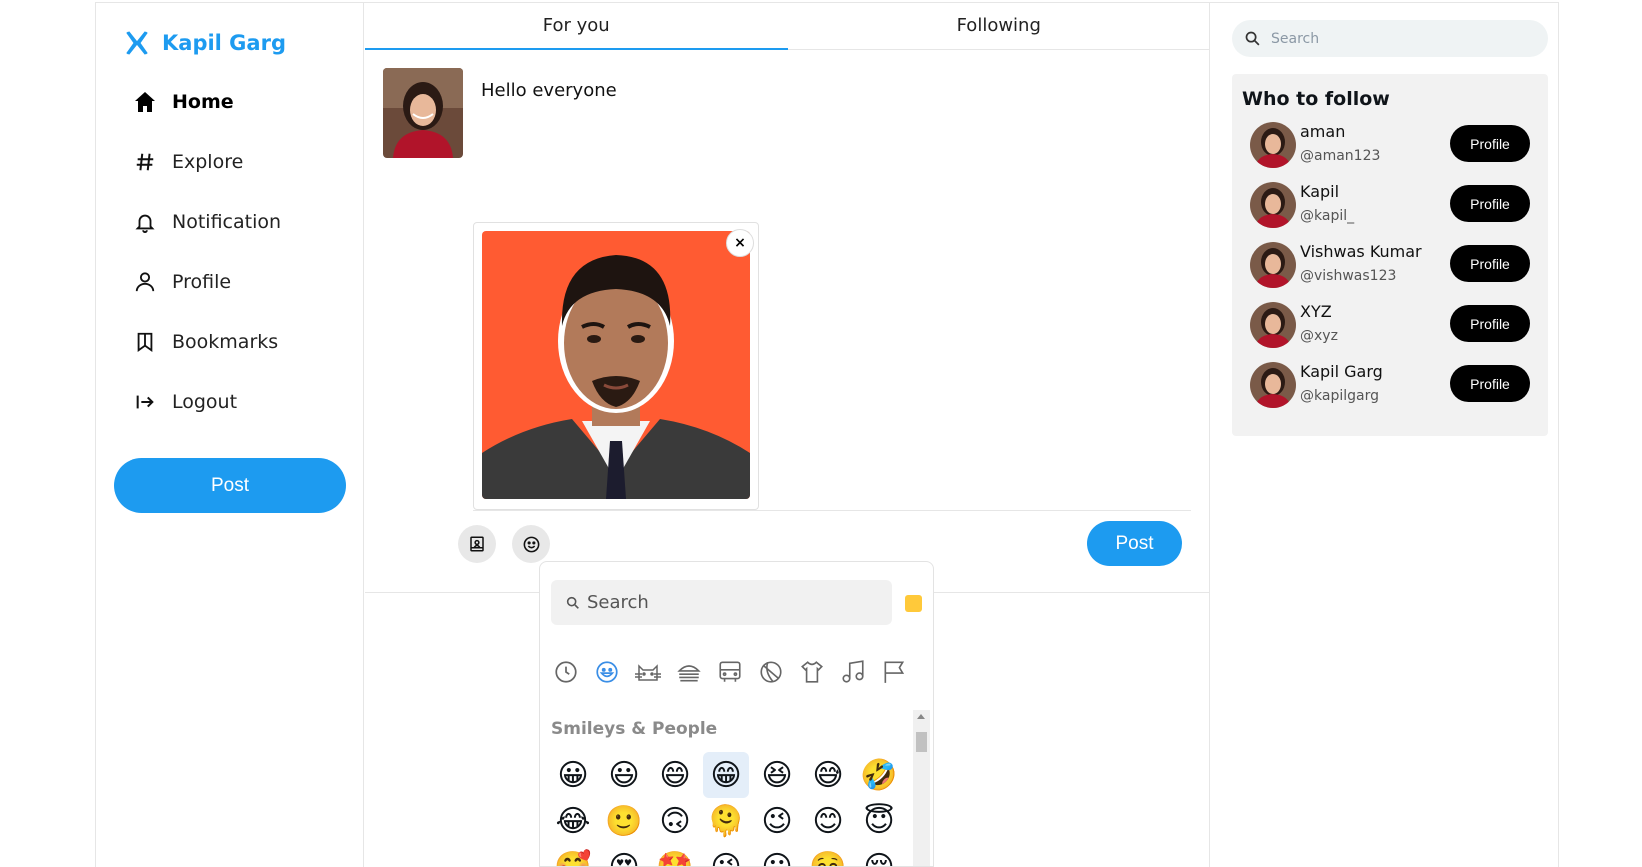 This screenshot has width=1642, height=867. I want to click on emoji-search-placeholder: Search, so click(618, 602).